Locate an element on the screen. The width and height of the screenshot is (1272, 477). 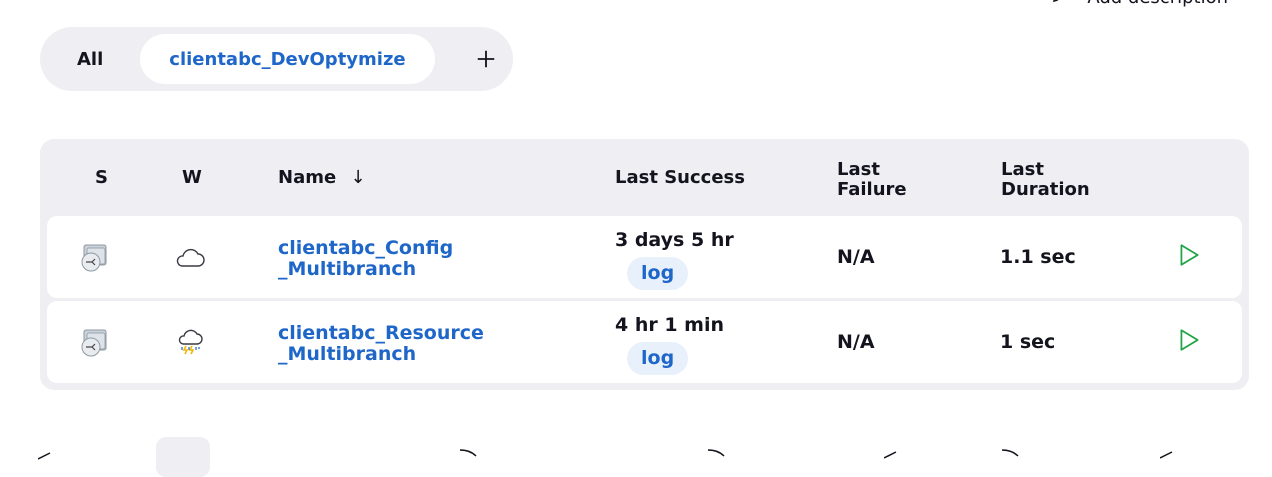
add-description-button: Add description is located at coordinates (1139, 4).